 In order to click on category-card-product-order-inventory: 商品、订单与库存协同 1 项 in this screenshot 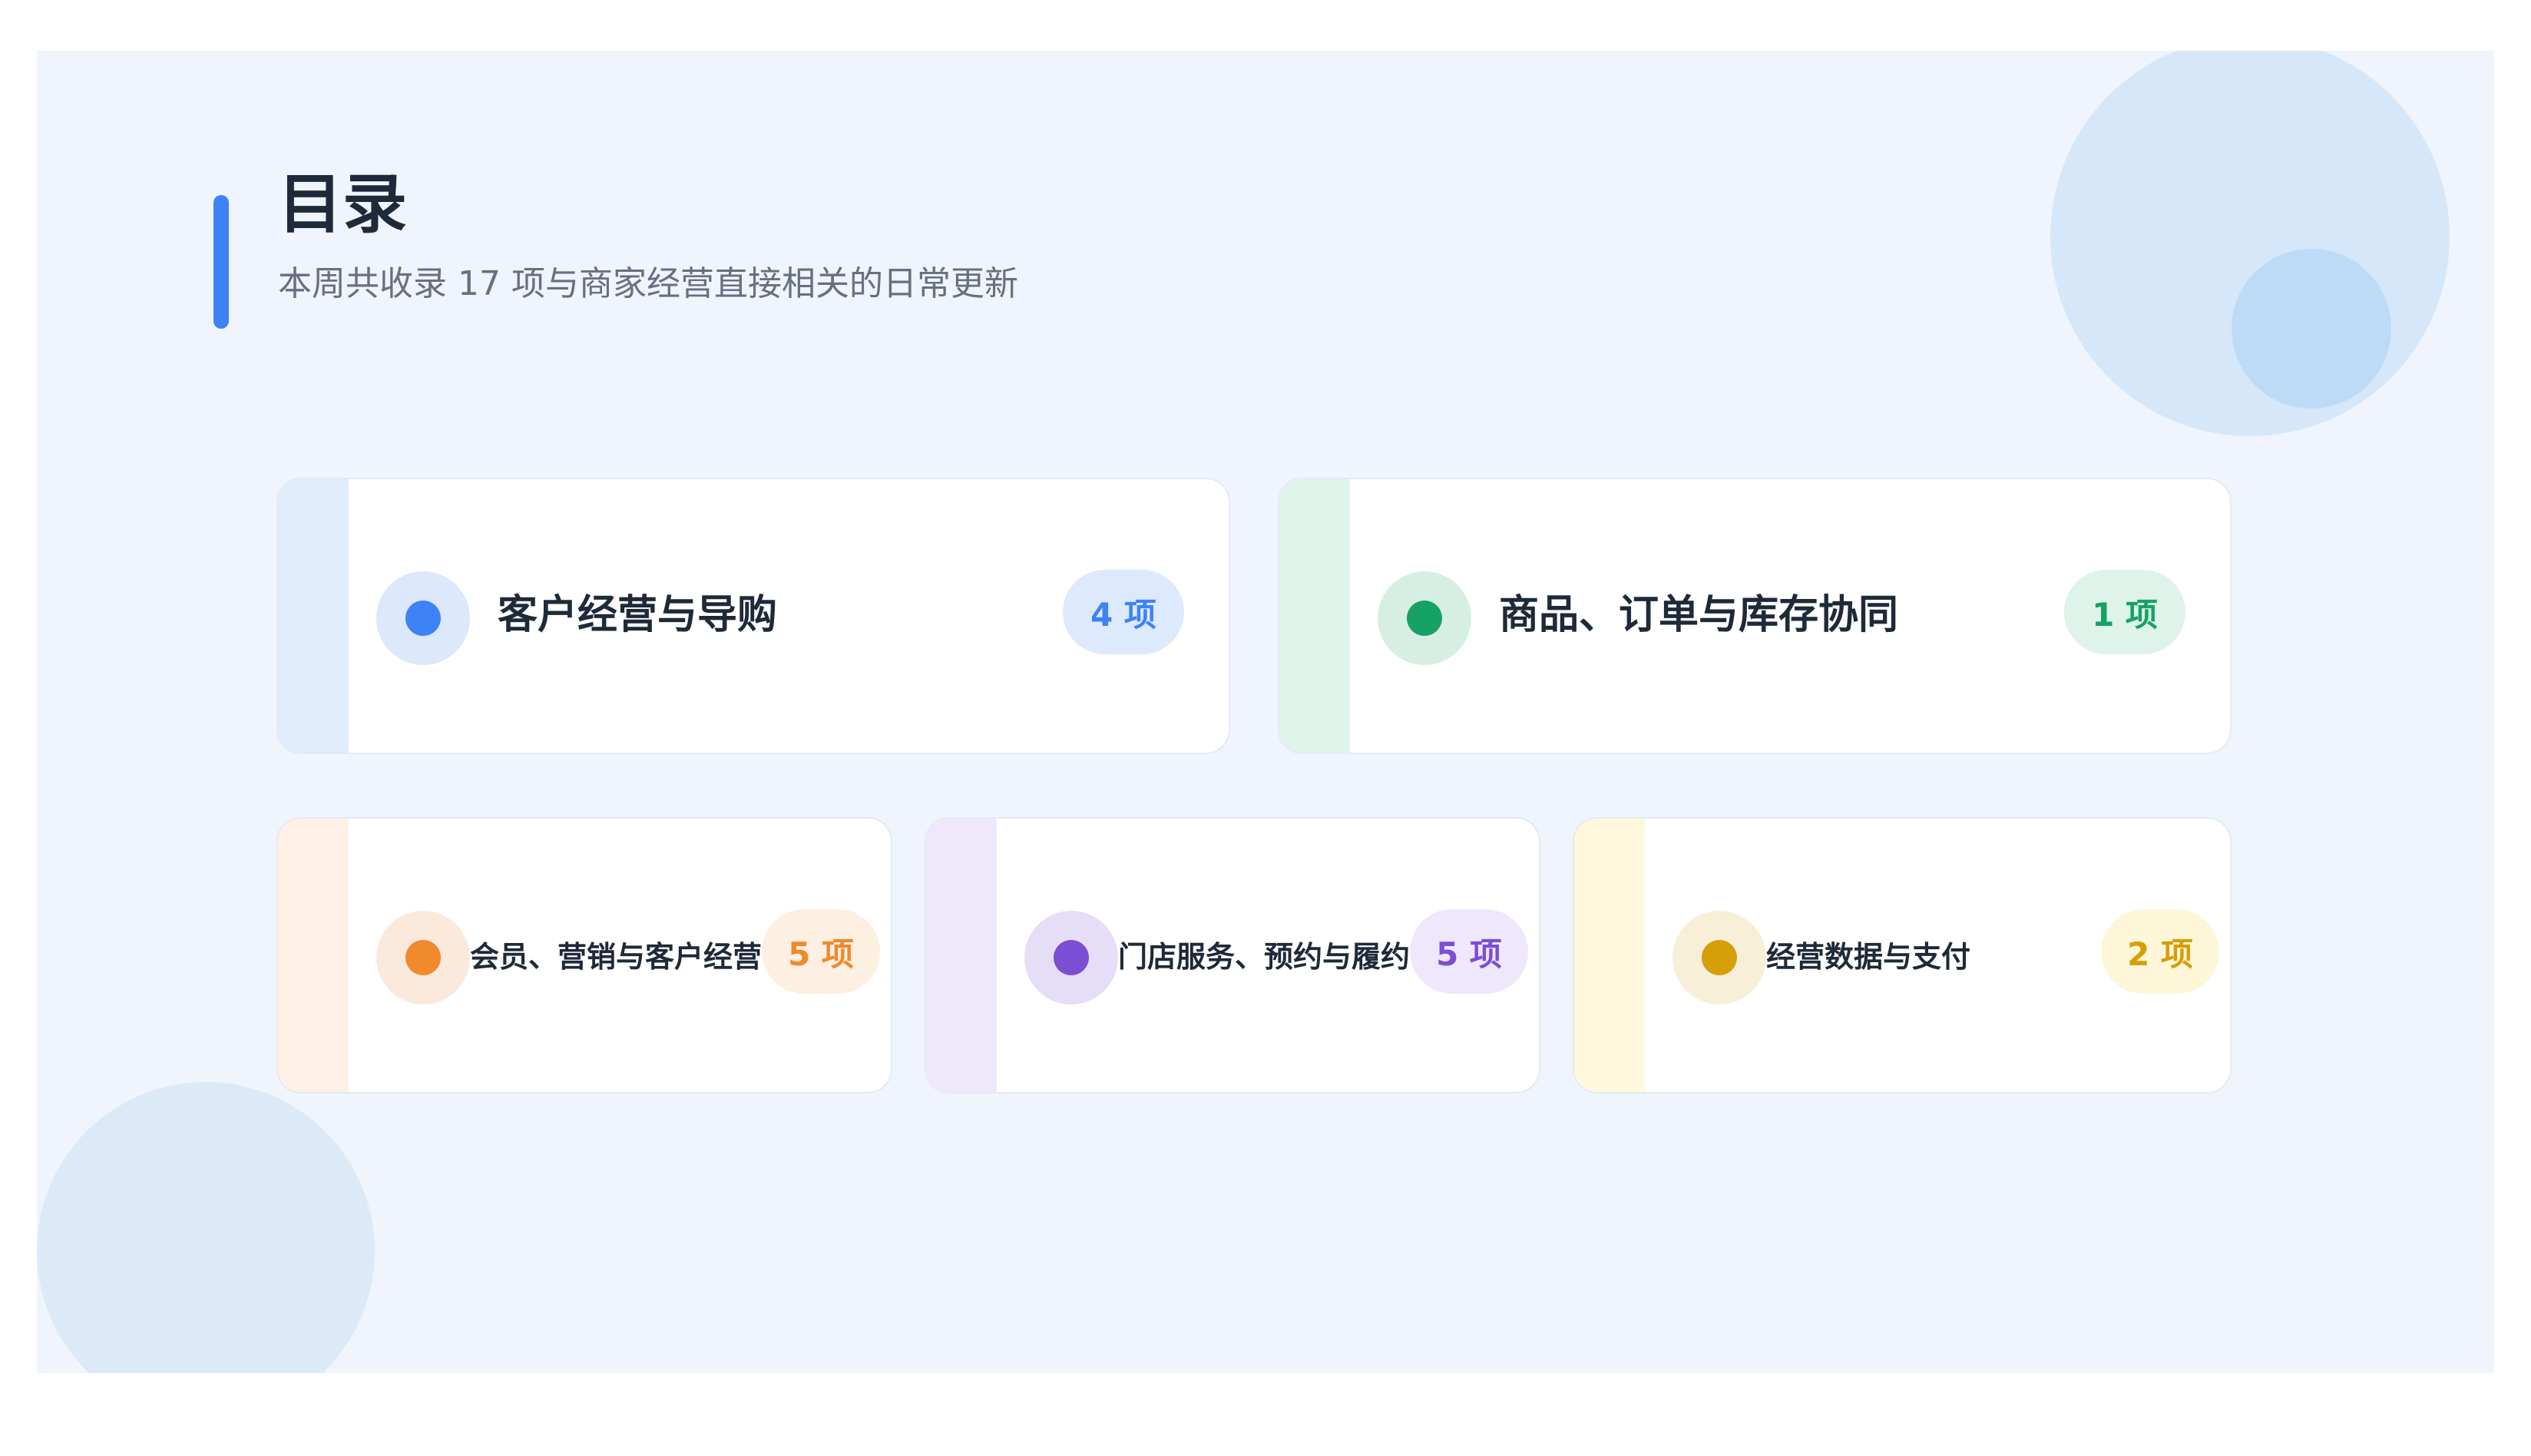, I will do `click(1755, 616)`.